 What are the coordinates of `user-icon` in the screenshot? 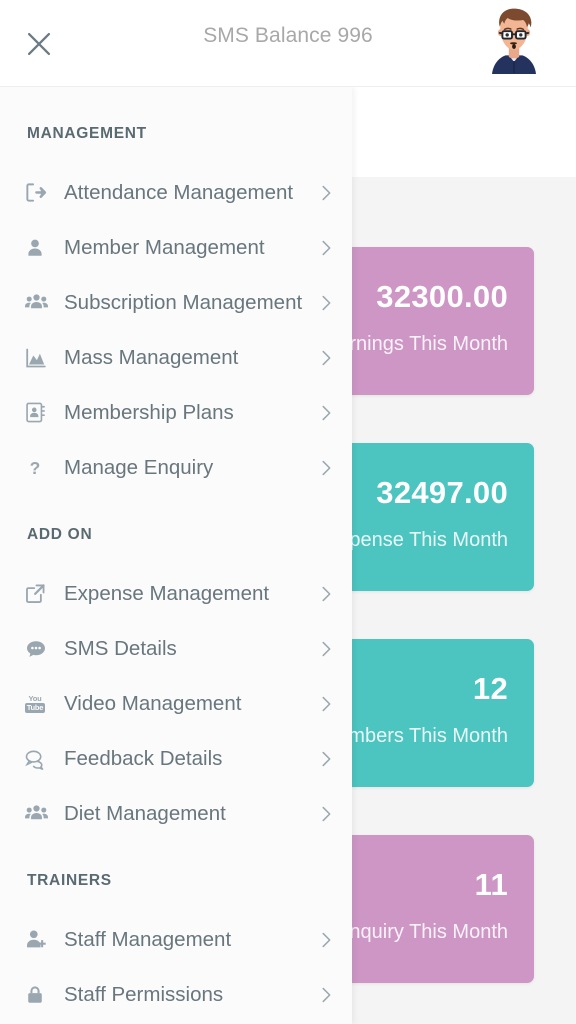 It's located at (39, 248).